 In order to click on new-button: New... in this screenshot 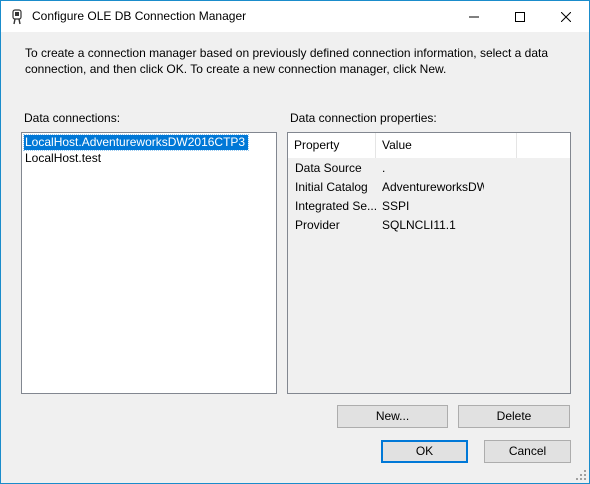, I will do `click(392, 416)`.